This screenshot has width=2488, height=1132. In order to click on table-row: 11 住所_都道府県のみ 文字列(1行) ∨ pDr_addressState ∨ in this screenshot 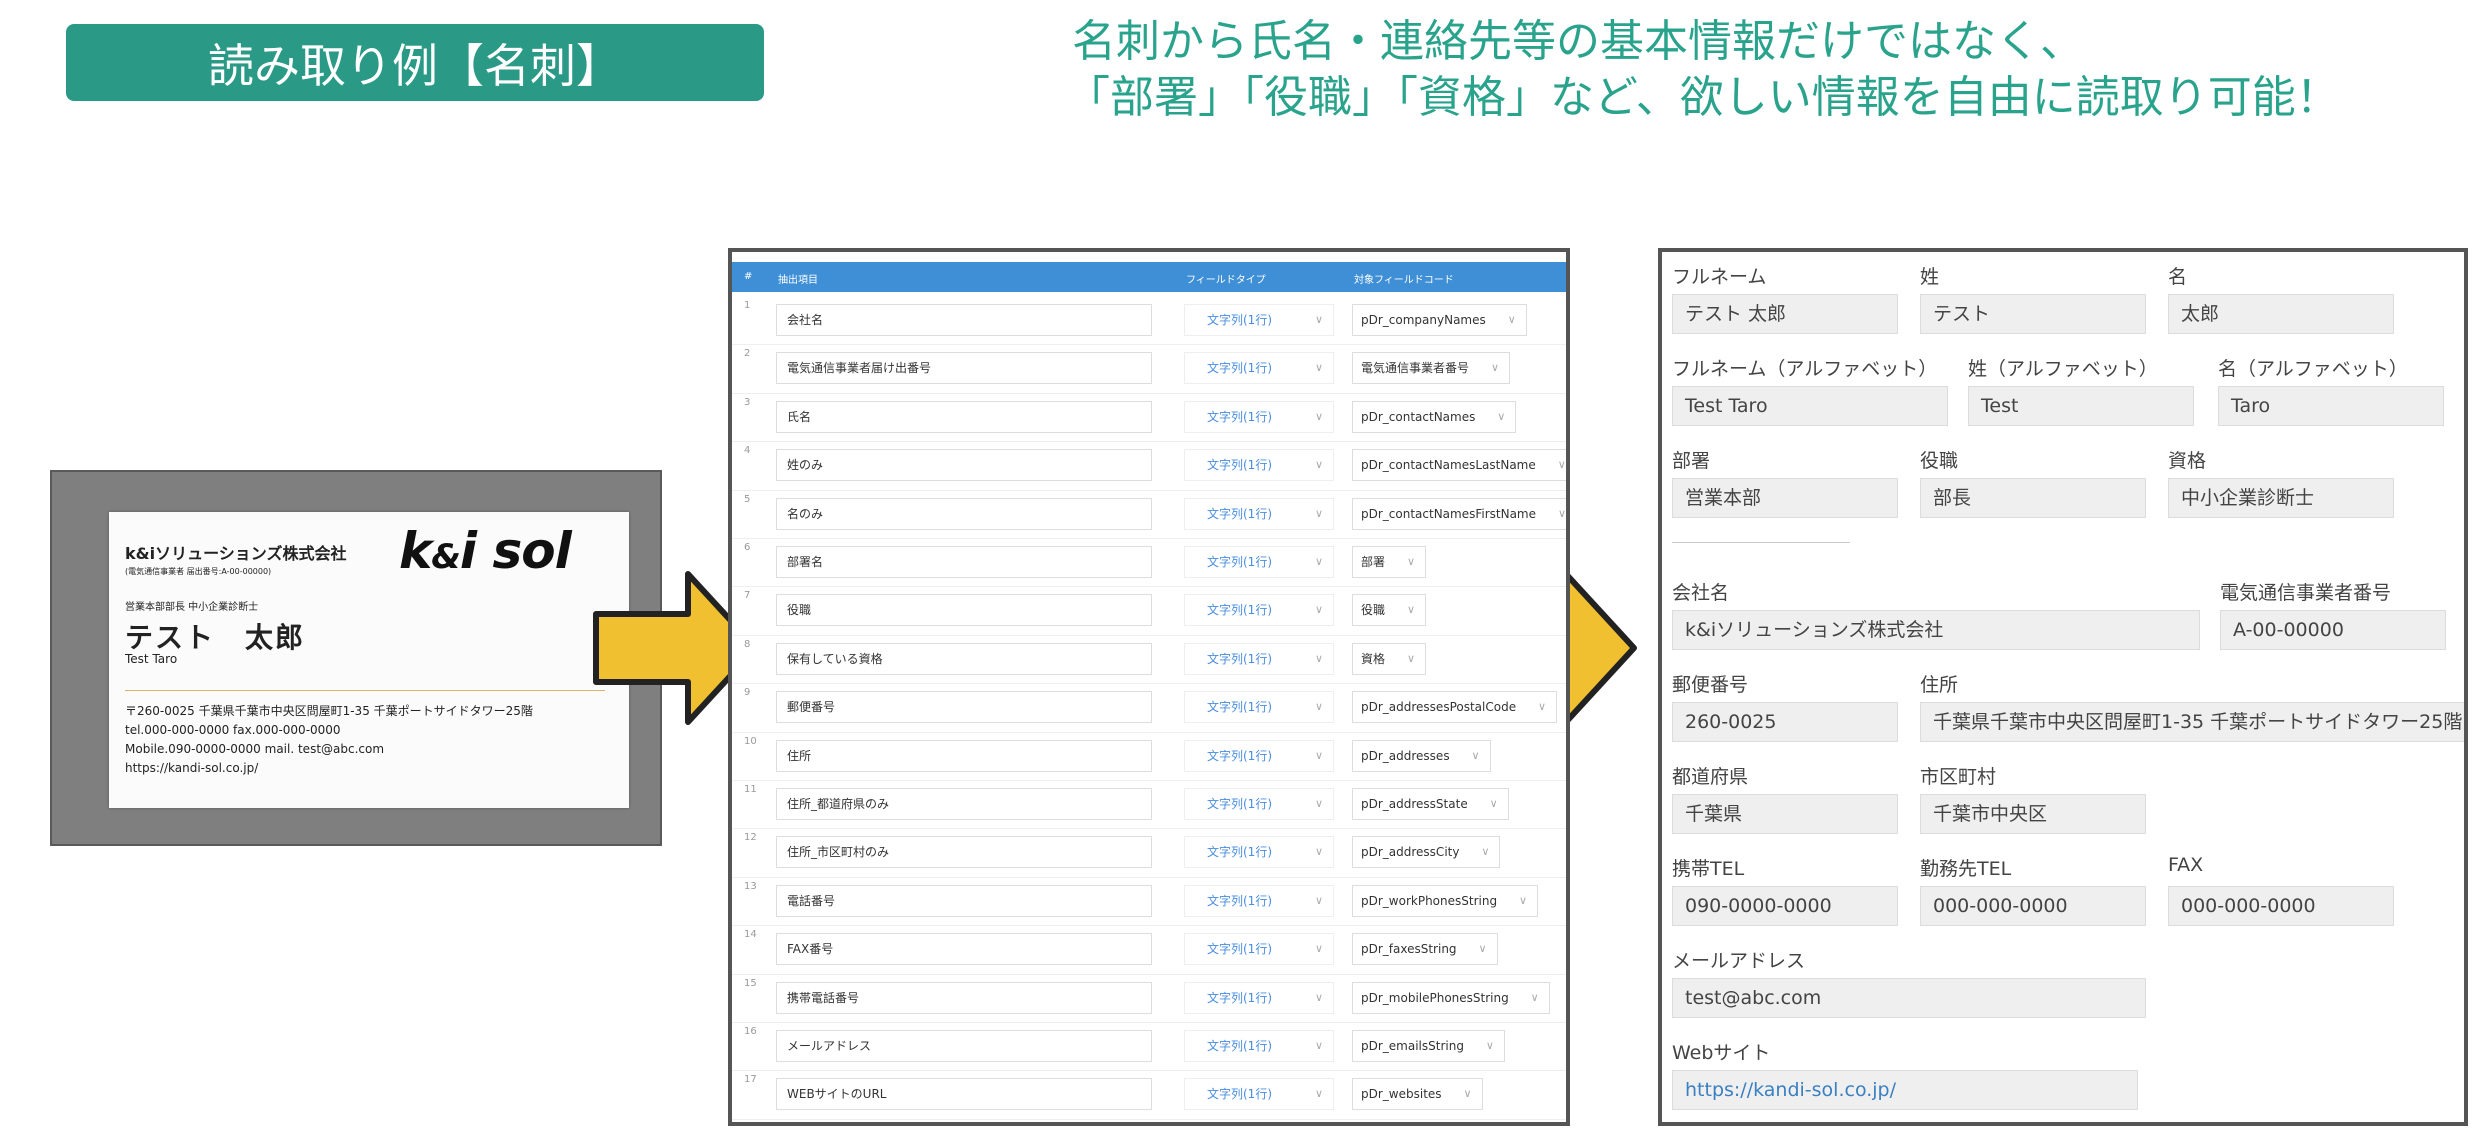, I will do `click(1149, 805)`.